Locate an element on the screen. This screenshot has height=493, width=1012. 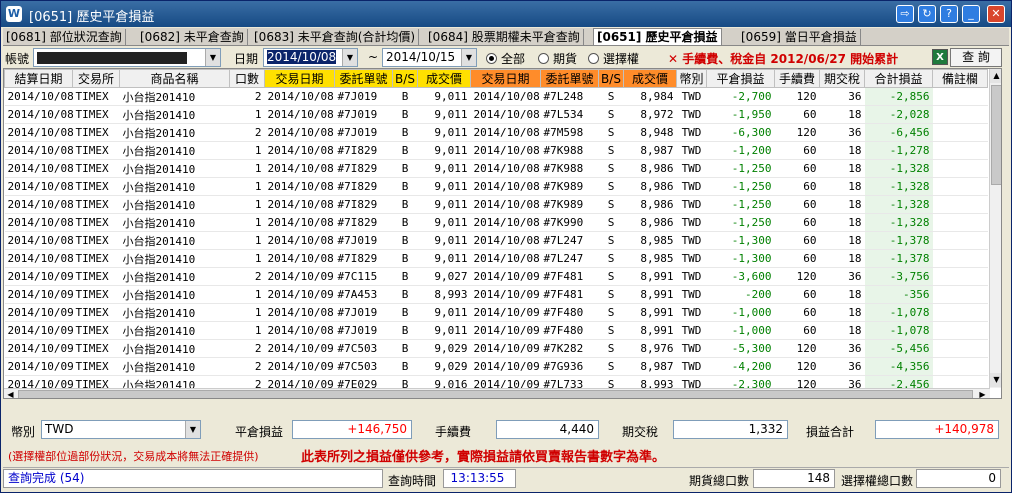
scroll-up-icon: ▲ is located at coordinates (995, 76).